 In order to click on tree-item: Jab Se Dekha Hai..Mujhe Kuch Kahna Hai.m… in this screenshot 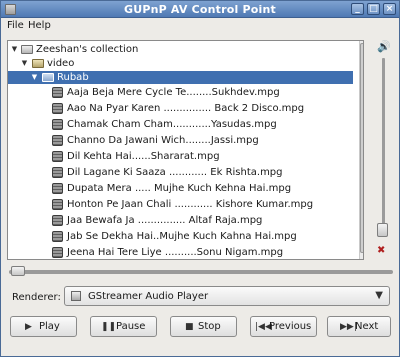, I will do `click(180, 236)`.